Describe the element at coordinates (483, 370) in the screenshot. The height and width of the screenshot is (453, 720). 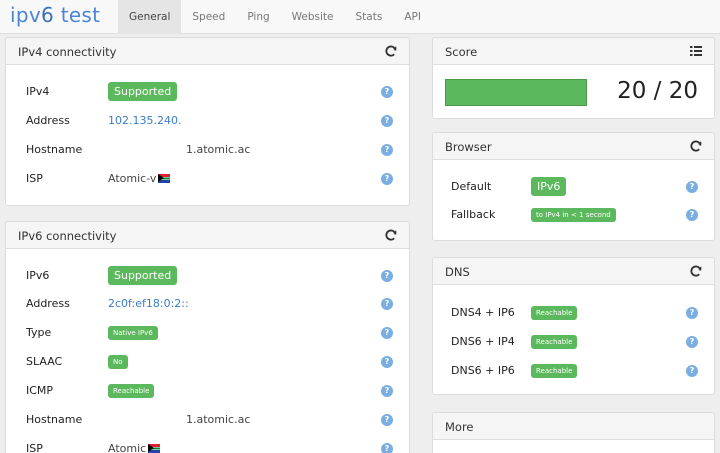
I see `row-label: DNS6 + IP6` at that location.